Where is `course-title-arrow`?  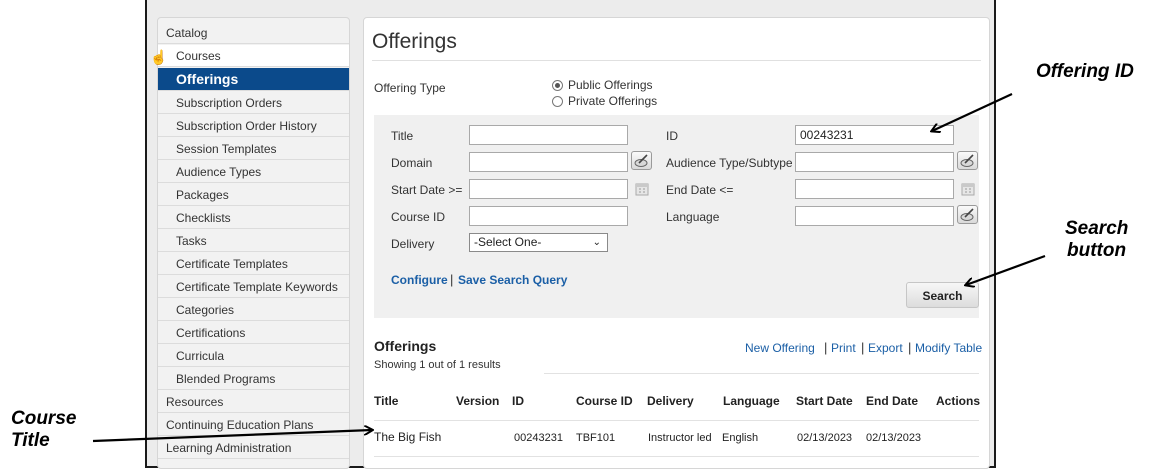 course-title-arrow is located at coordinates (232, 436).